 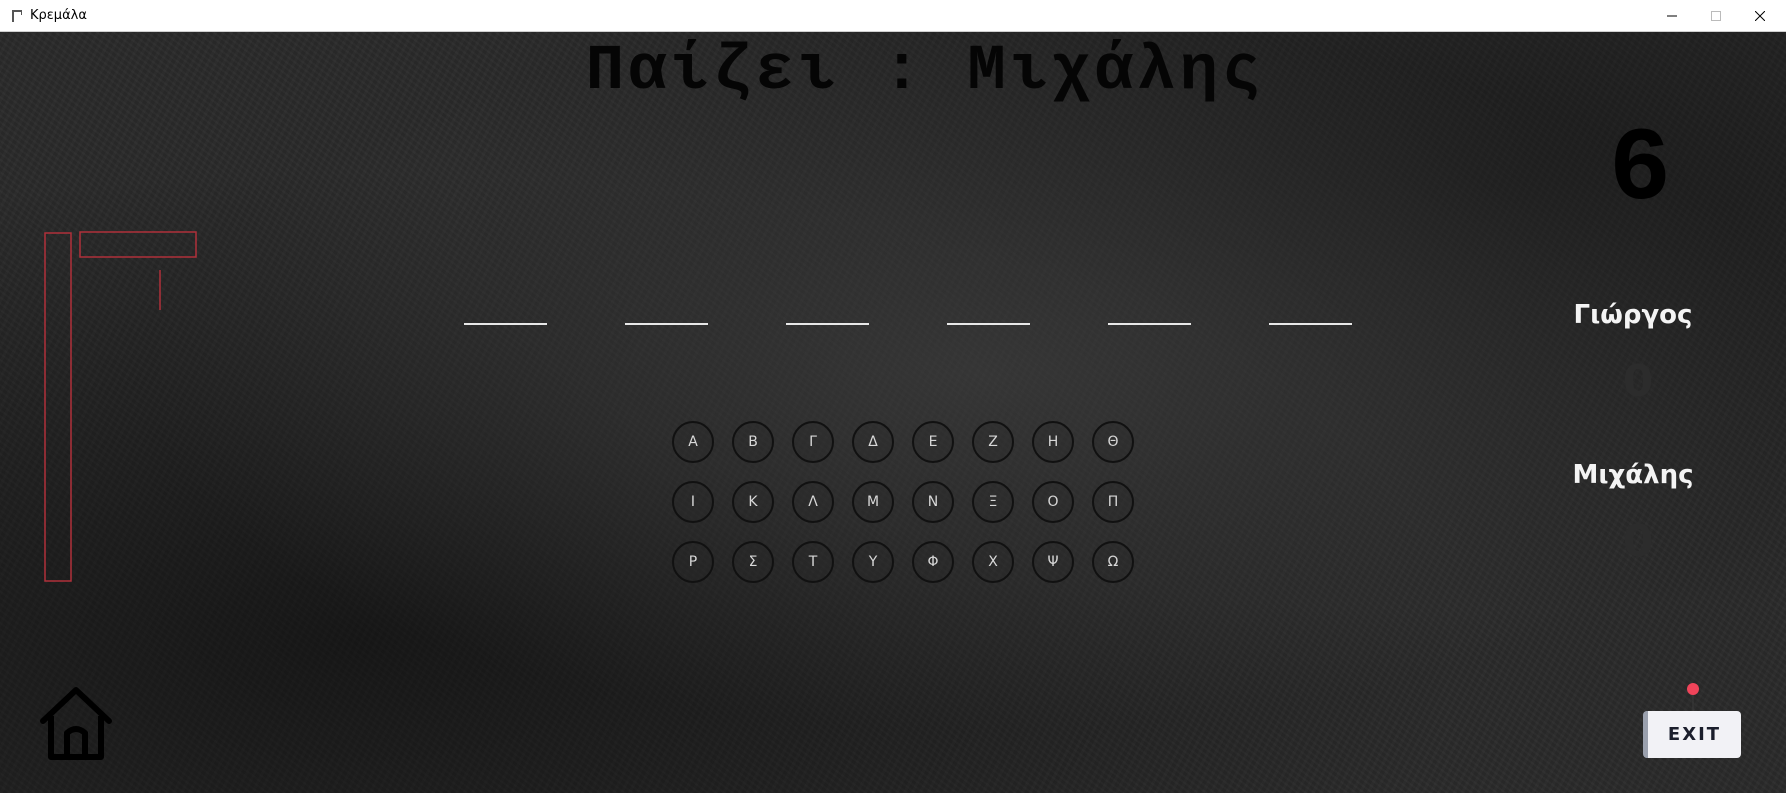 I want to click on window-titlebar: Κρεμάλα, so click(x=893, y=16).